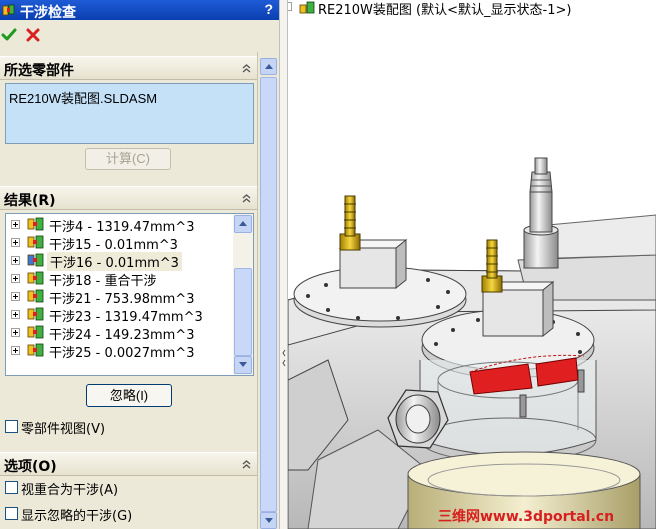  I want to click on assembly-icon, so click(307, 7).